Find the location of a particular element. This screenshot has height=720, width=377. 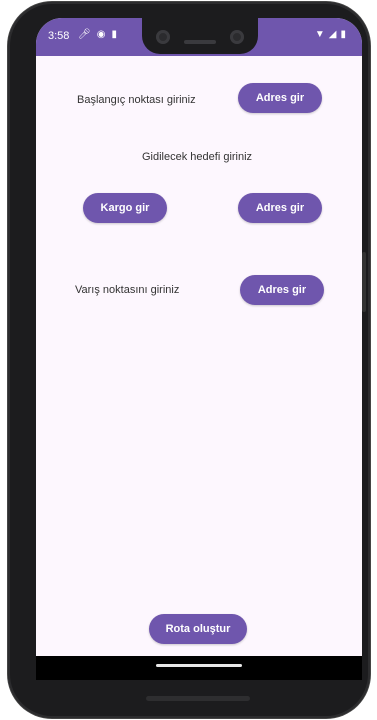

start-point-label: Başlangıç noktası giriniz is located at coordinates (136, 100).